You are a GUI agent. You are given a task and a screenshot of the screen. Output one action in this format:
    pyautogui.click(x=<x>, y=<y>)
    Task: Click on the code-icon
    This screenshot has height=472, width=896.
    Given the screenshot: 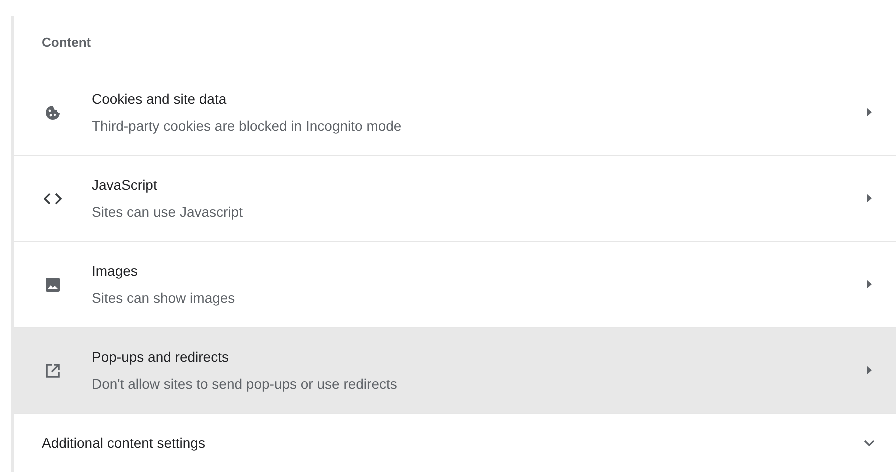 What is the action you would take?
    pyautogui.click(x=53, y=198)
    